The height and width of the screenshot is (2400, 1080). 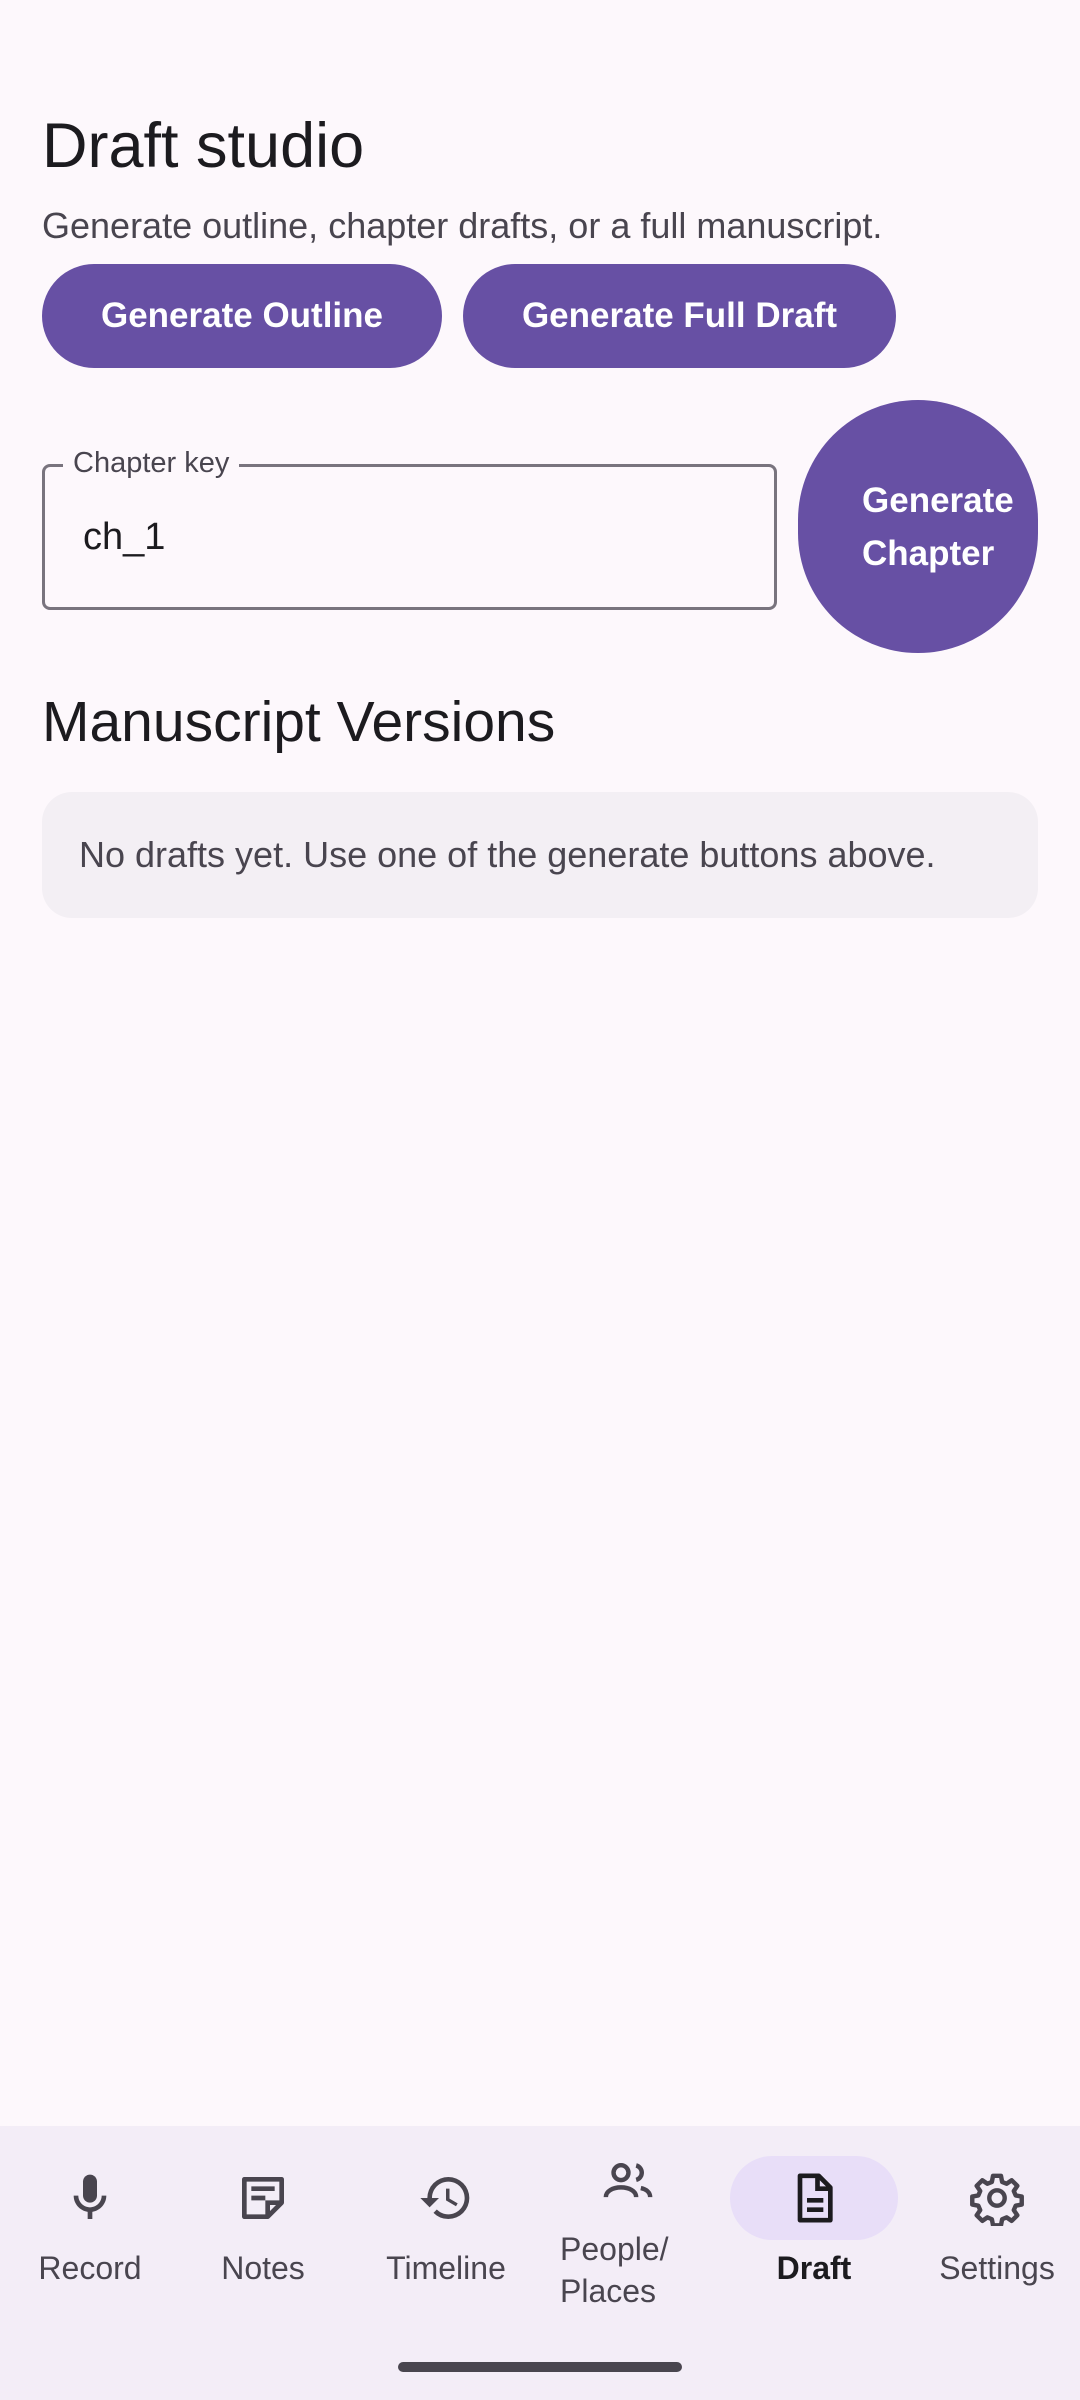 What do you see at coordinates (814, 2268) in the screenshot?
I see `nav-label-draft: Draft` at bounding box center [814, 2268].